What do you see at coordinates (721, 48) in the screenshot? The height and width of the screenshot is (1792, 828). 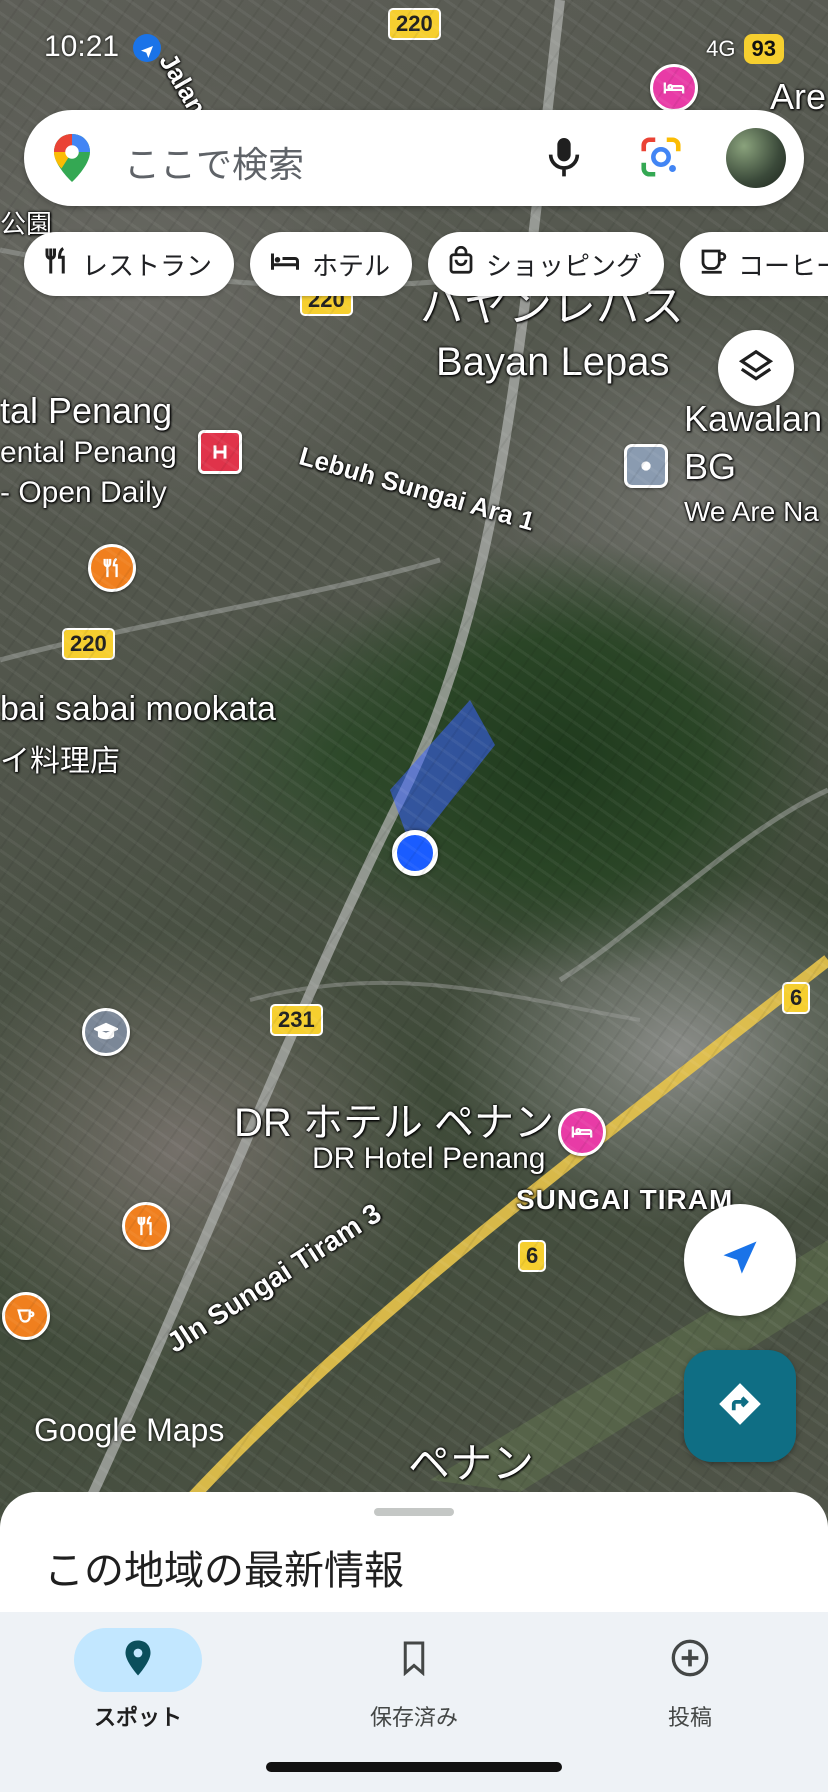 I see `network-type: 4G` at bounding box center [721, 48].